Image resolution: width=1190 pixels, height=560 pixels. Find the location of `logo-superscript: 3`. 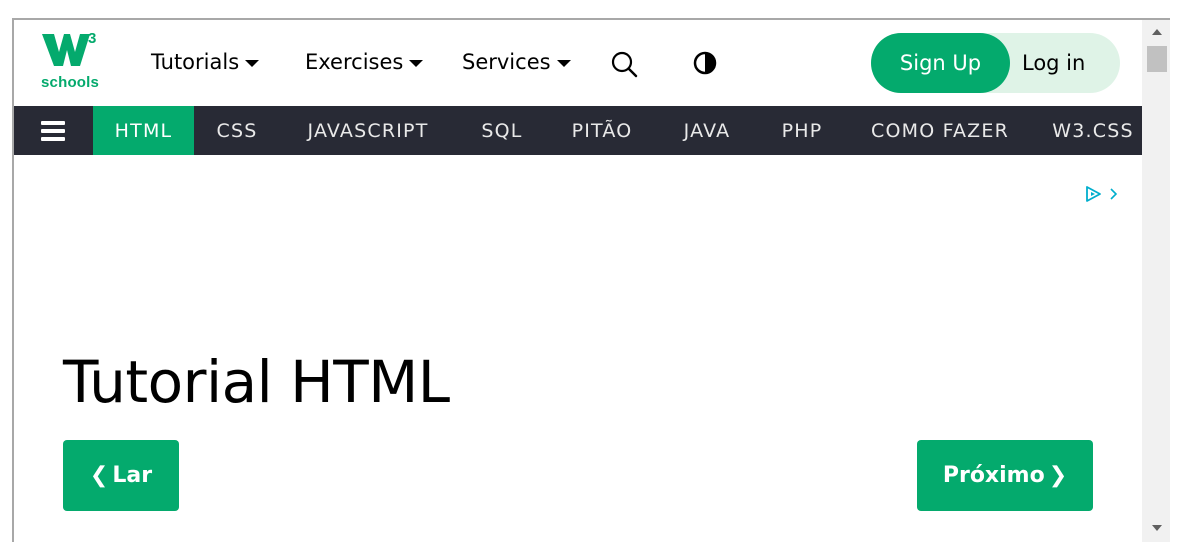

logo-superscript: 3 is located at coordinates (92, 38).